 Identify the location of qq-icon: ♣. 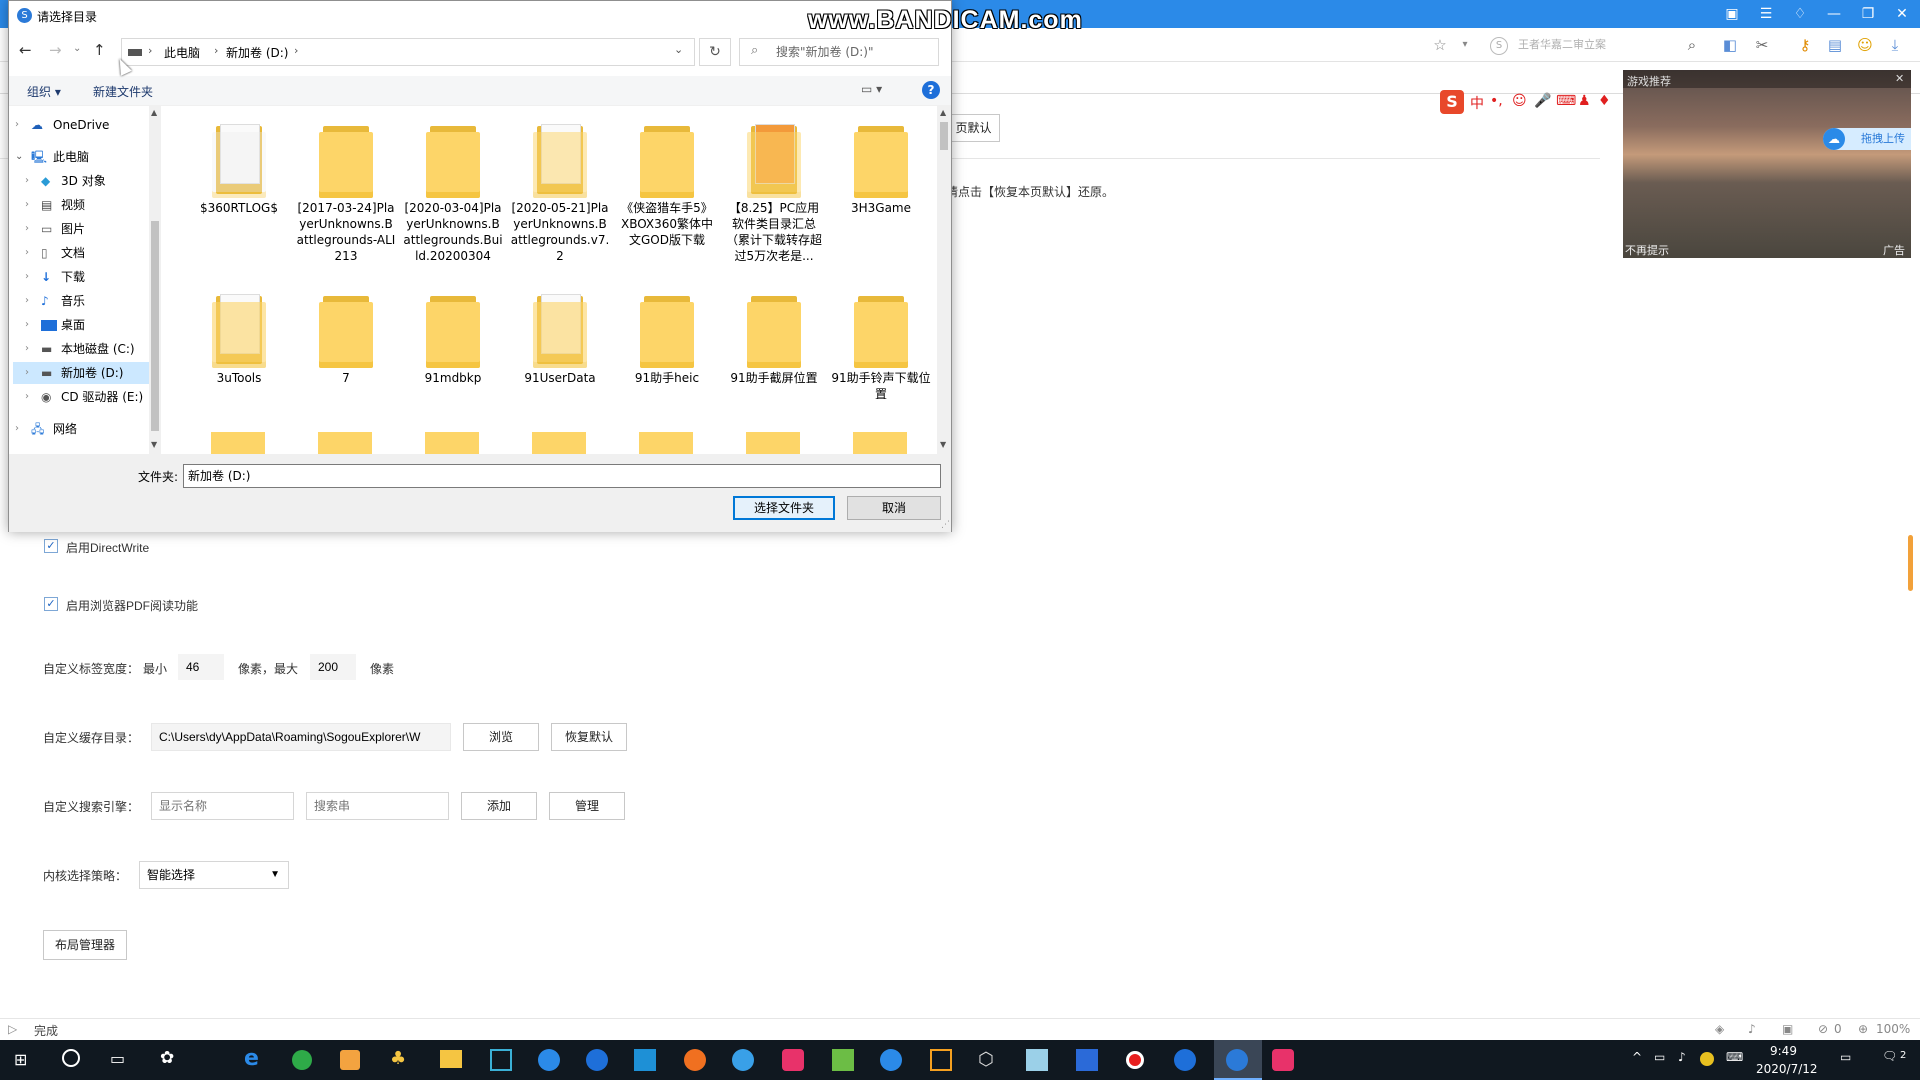
(398, 1058).